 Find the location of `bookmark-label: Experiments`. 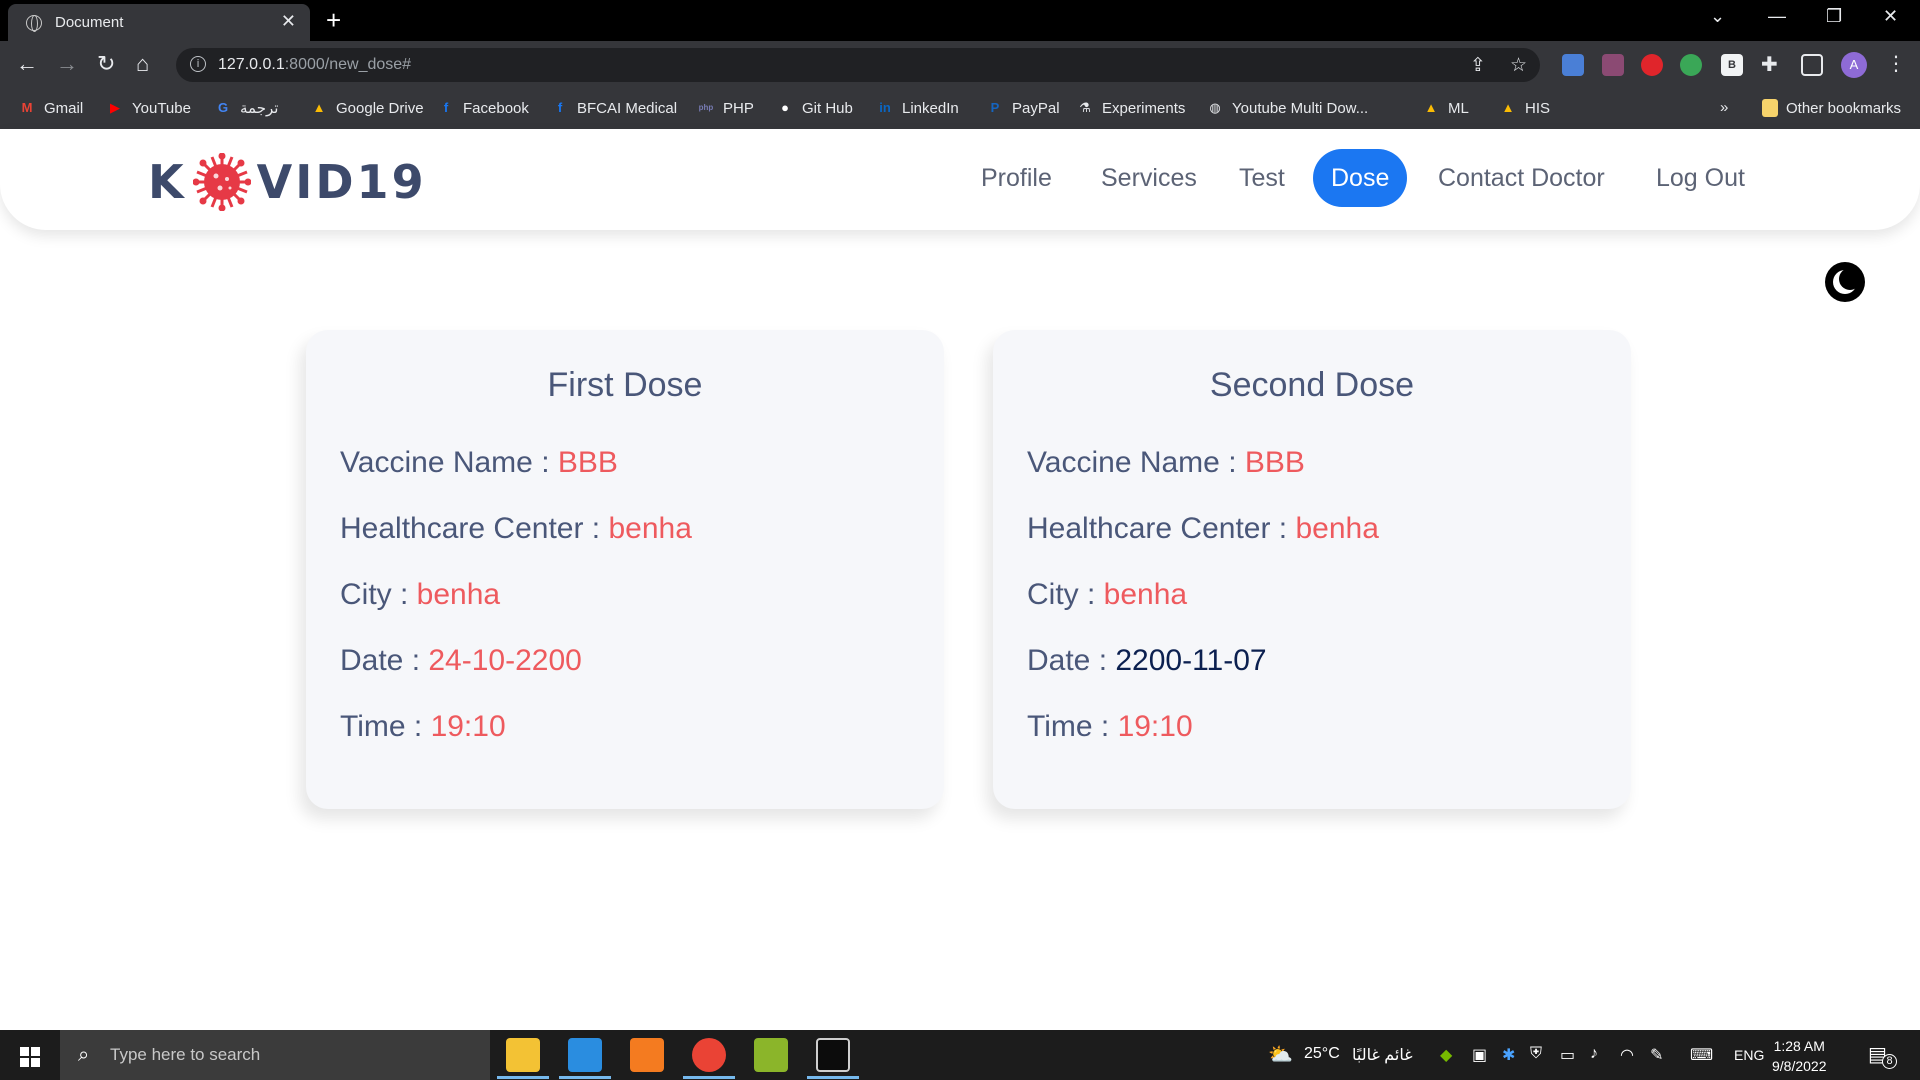

bookmark-label: Experiments is located at coordinates (1144, 108).